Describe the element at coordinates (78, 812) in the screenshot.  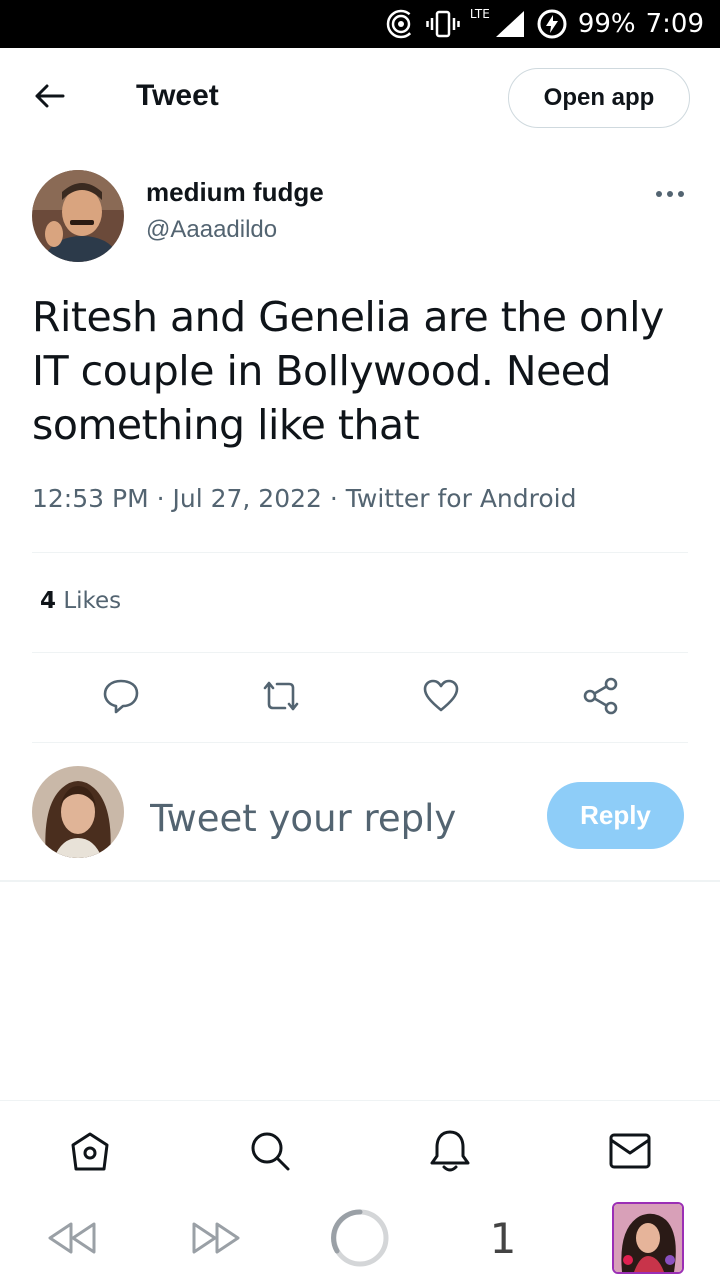
I see `user-avatar` at that location.